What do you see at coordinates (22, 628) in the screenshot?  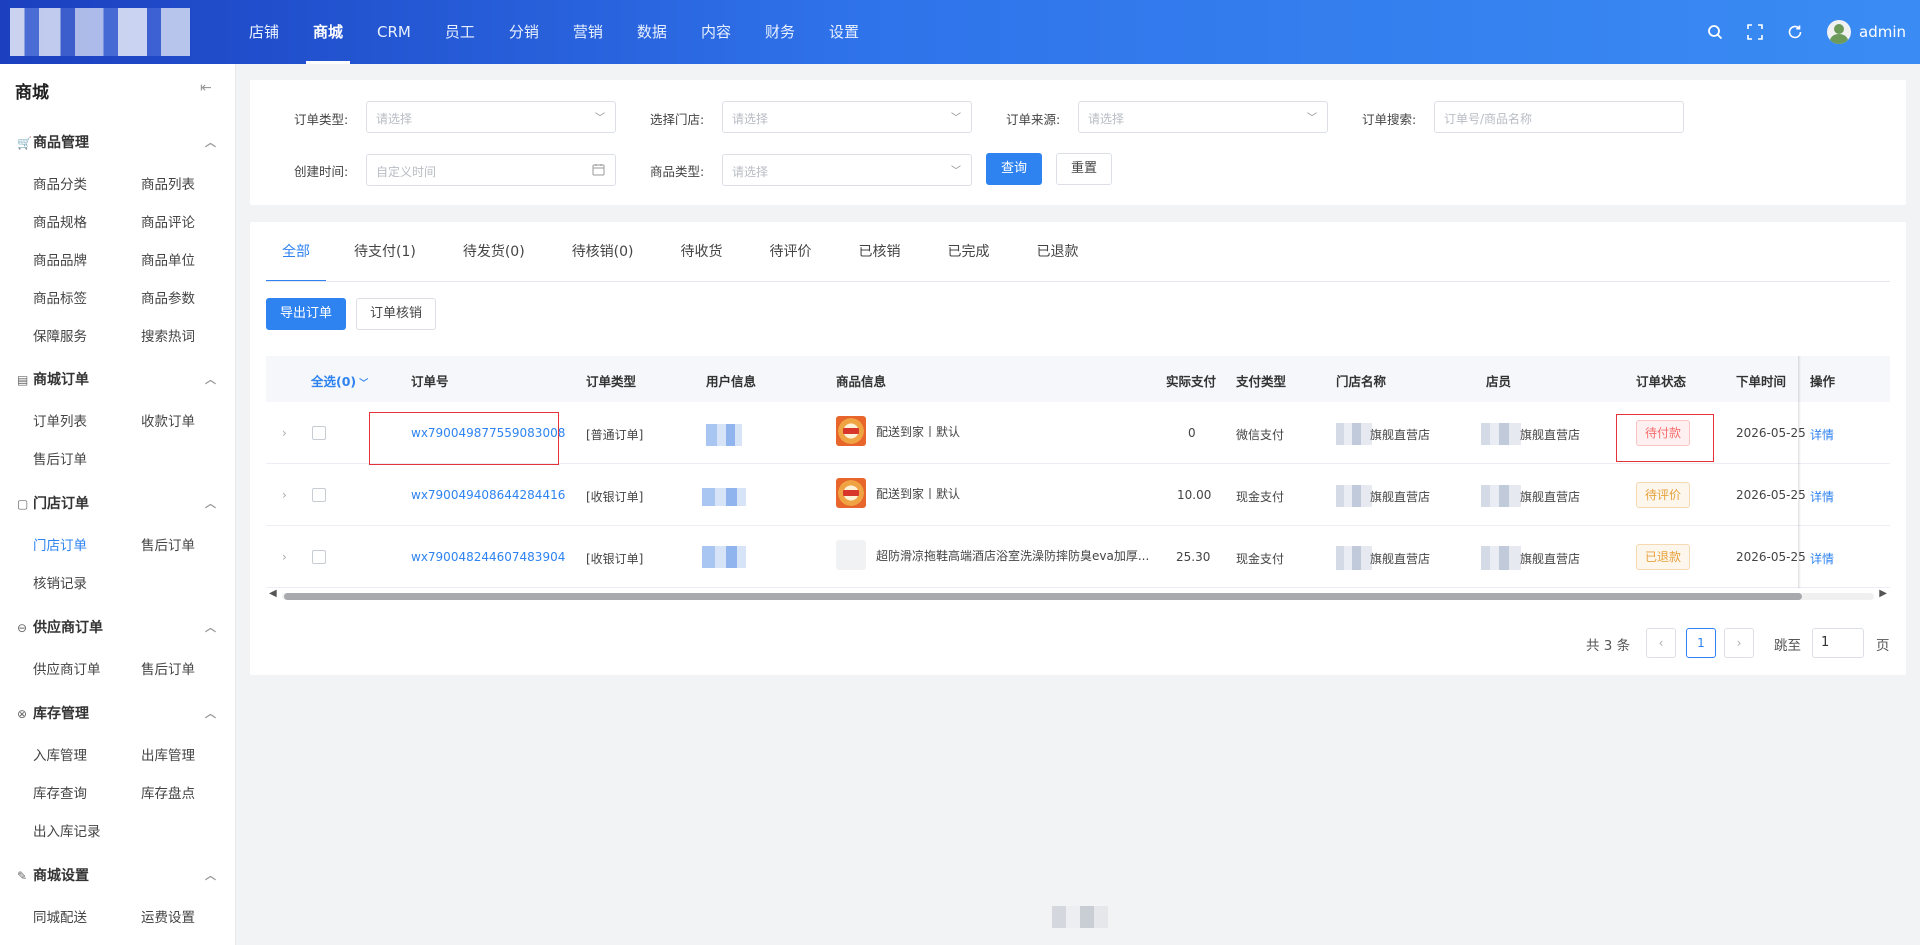 I see `supplier-icon: ⊖` at bounding box center [22, 628].